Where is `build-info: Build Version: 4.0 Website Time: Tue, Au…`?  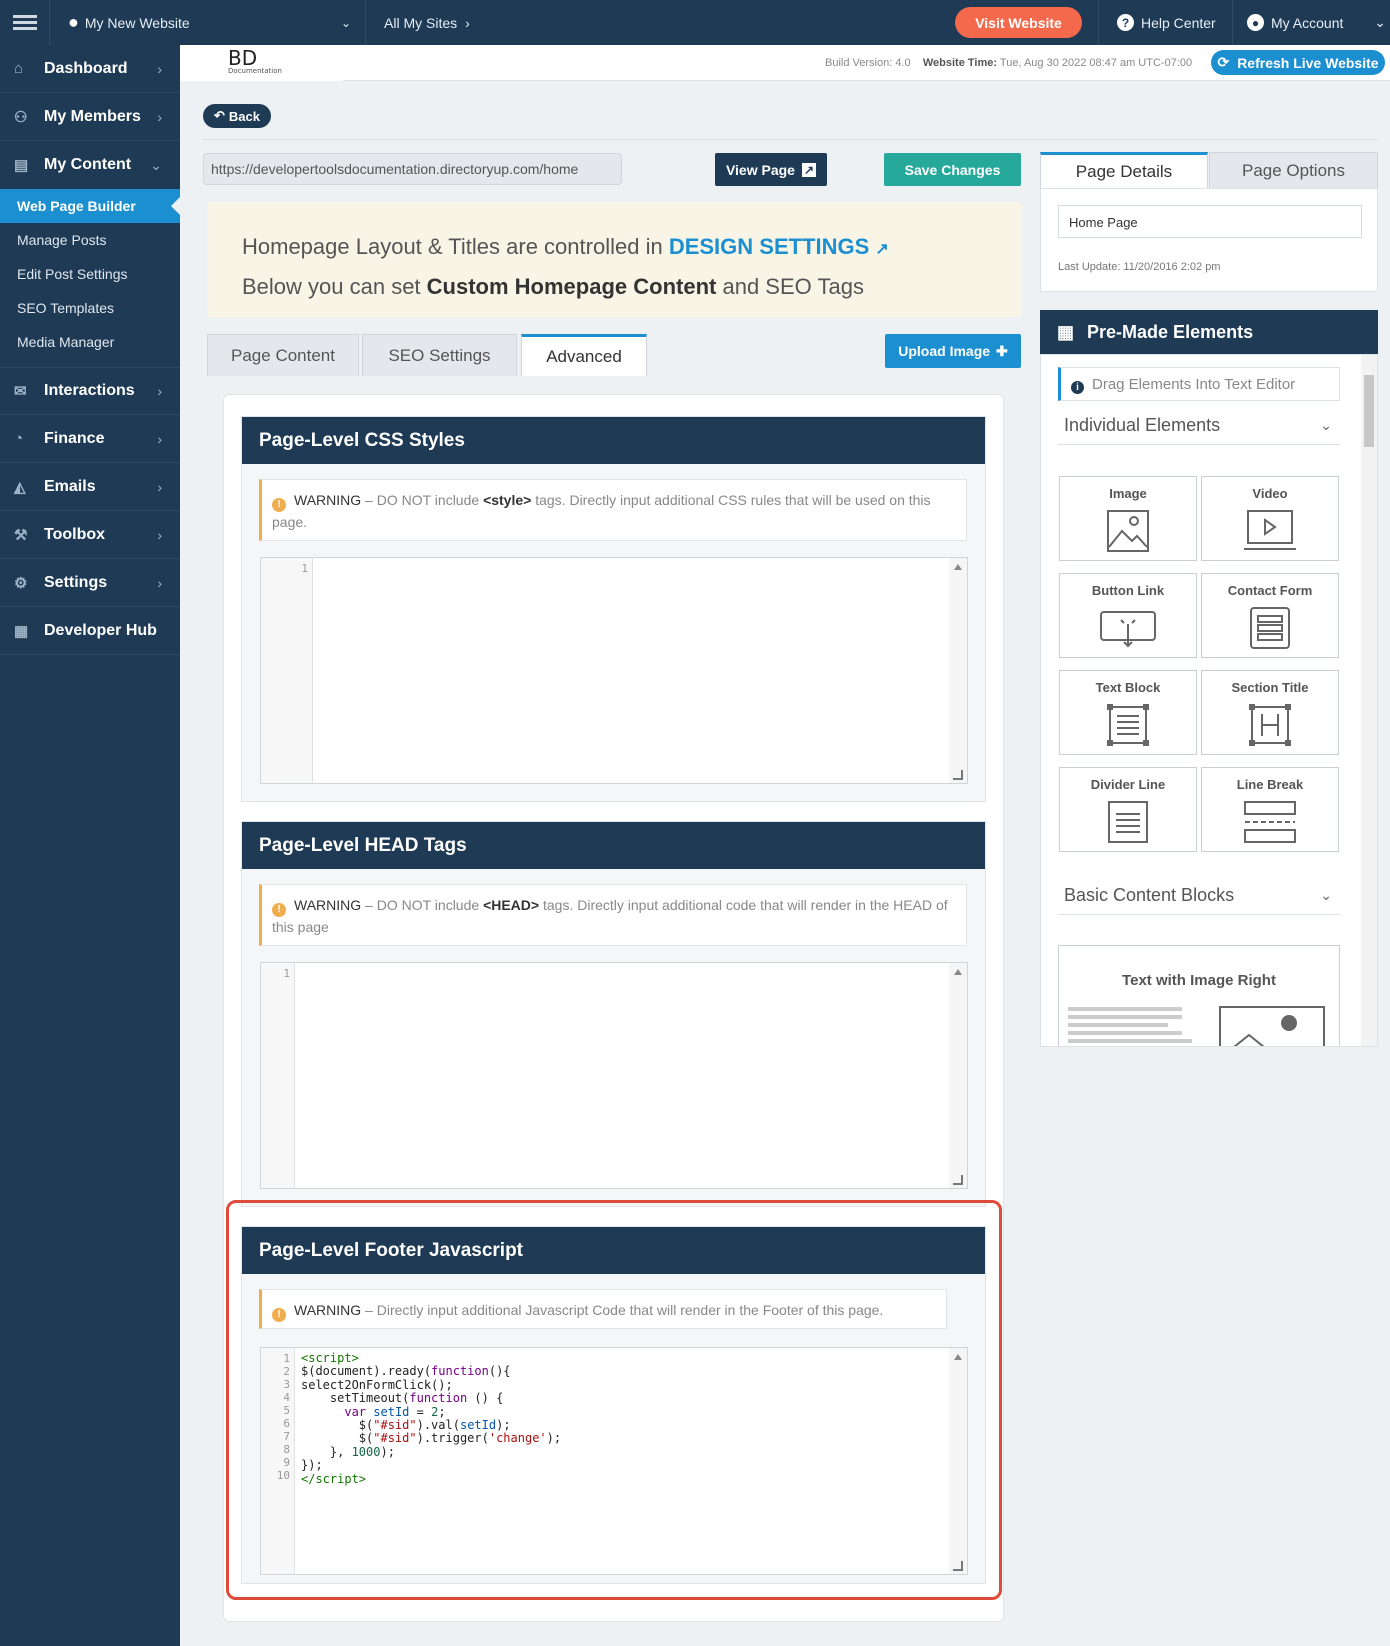 build-info: Build Version: 4.0 Website Time: Tue, Au… is located at coordinates (1008, 63).